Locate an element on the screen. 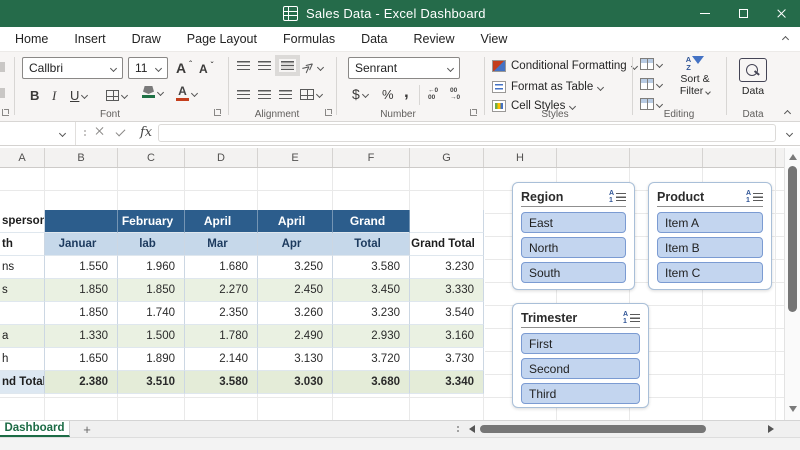 This screenshot has width=800, height=450. table-cell: 3.160 is located at coordinates (447, 336).